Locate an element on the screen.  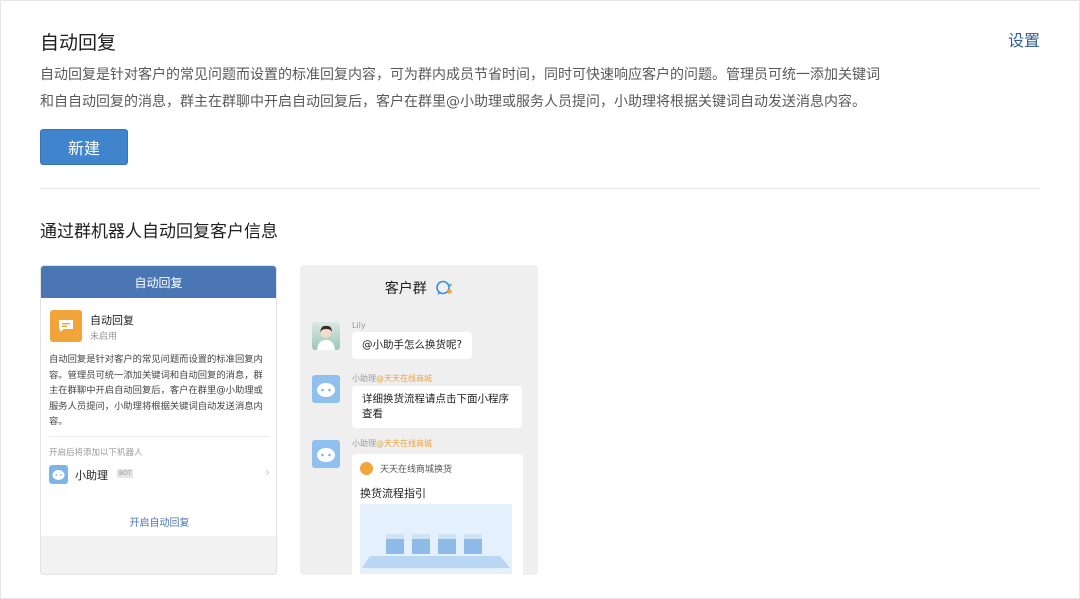
bot-tag: BOT is located at coordinates (125, 473).